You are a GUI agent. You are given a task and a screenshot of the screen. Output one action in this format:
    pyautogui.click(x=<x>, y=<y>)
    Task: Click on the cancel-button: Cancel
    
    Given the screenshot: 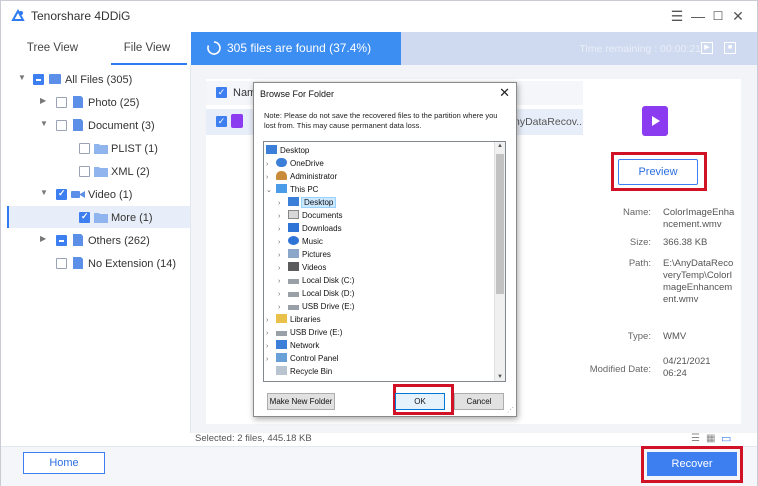 What is the action you would take?
    pyautogui.click(x=479, y=401)
    